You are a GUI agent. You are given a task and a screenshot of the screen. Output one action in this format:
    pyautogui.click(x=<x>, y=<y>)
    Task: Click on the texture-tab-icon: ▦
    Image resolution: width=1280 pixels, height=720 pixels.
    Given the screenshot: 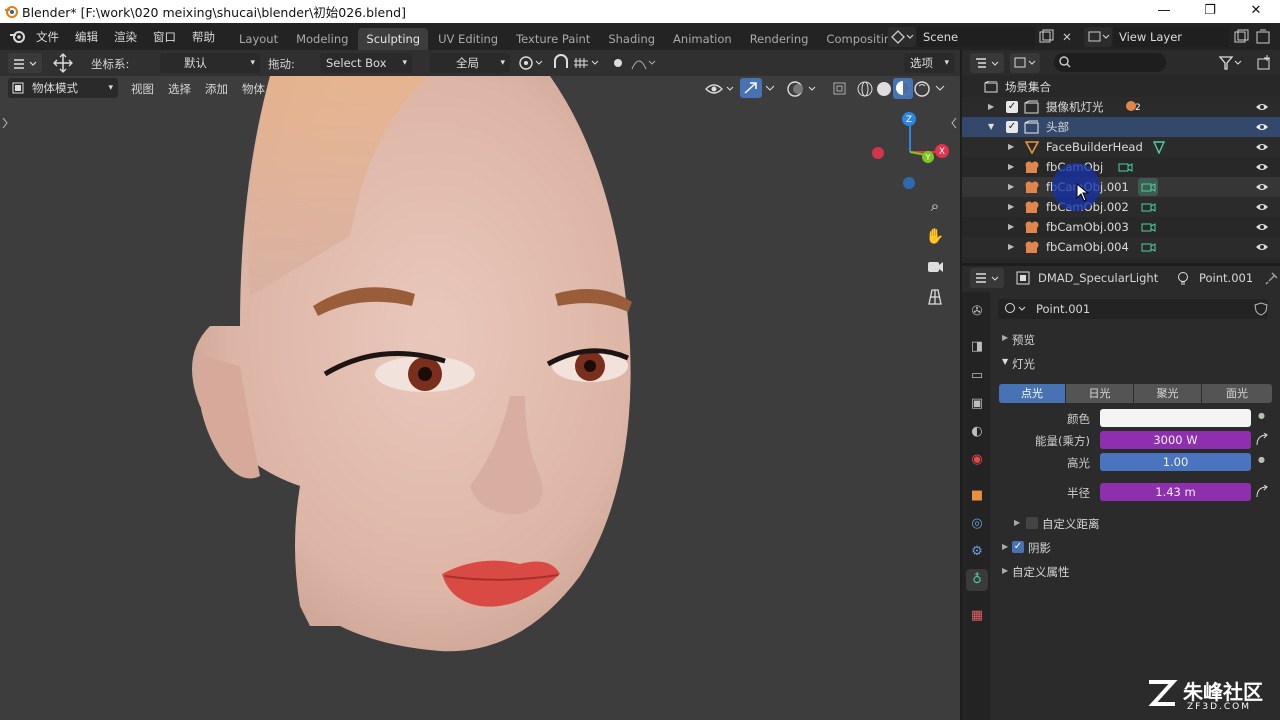 What is the action you would take?
    pyautogui.click(x=977, y=616)
    